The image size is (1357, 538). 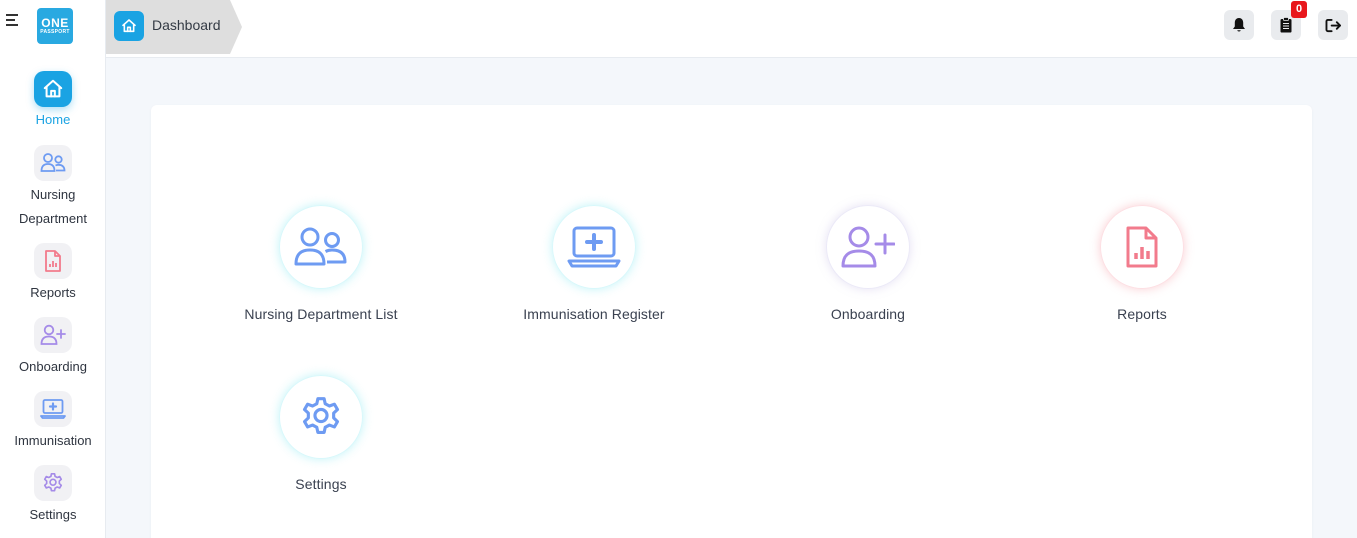 I want to click on tasks-count-badge: 0, so click(x=1299, y=9).